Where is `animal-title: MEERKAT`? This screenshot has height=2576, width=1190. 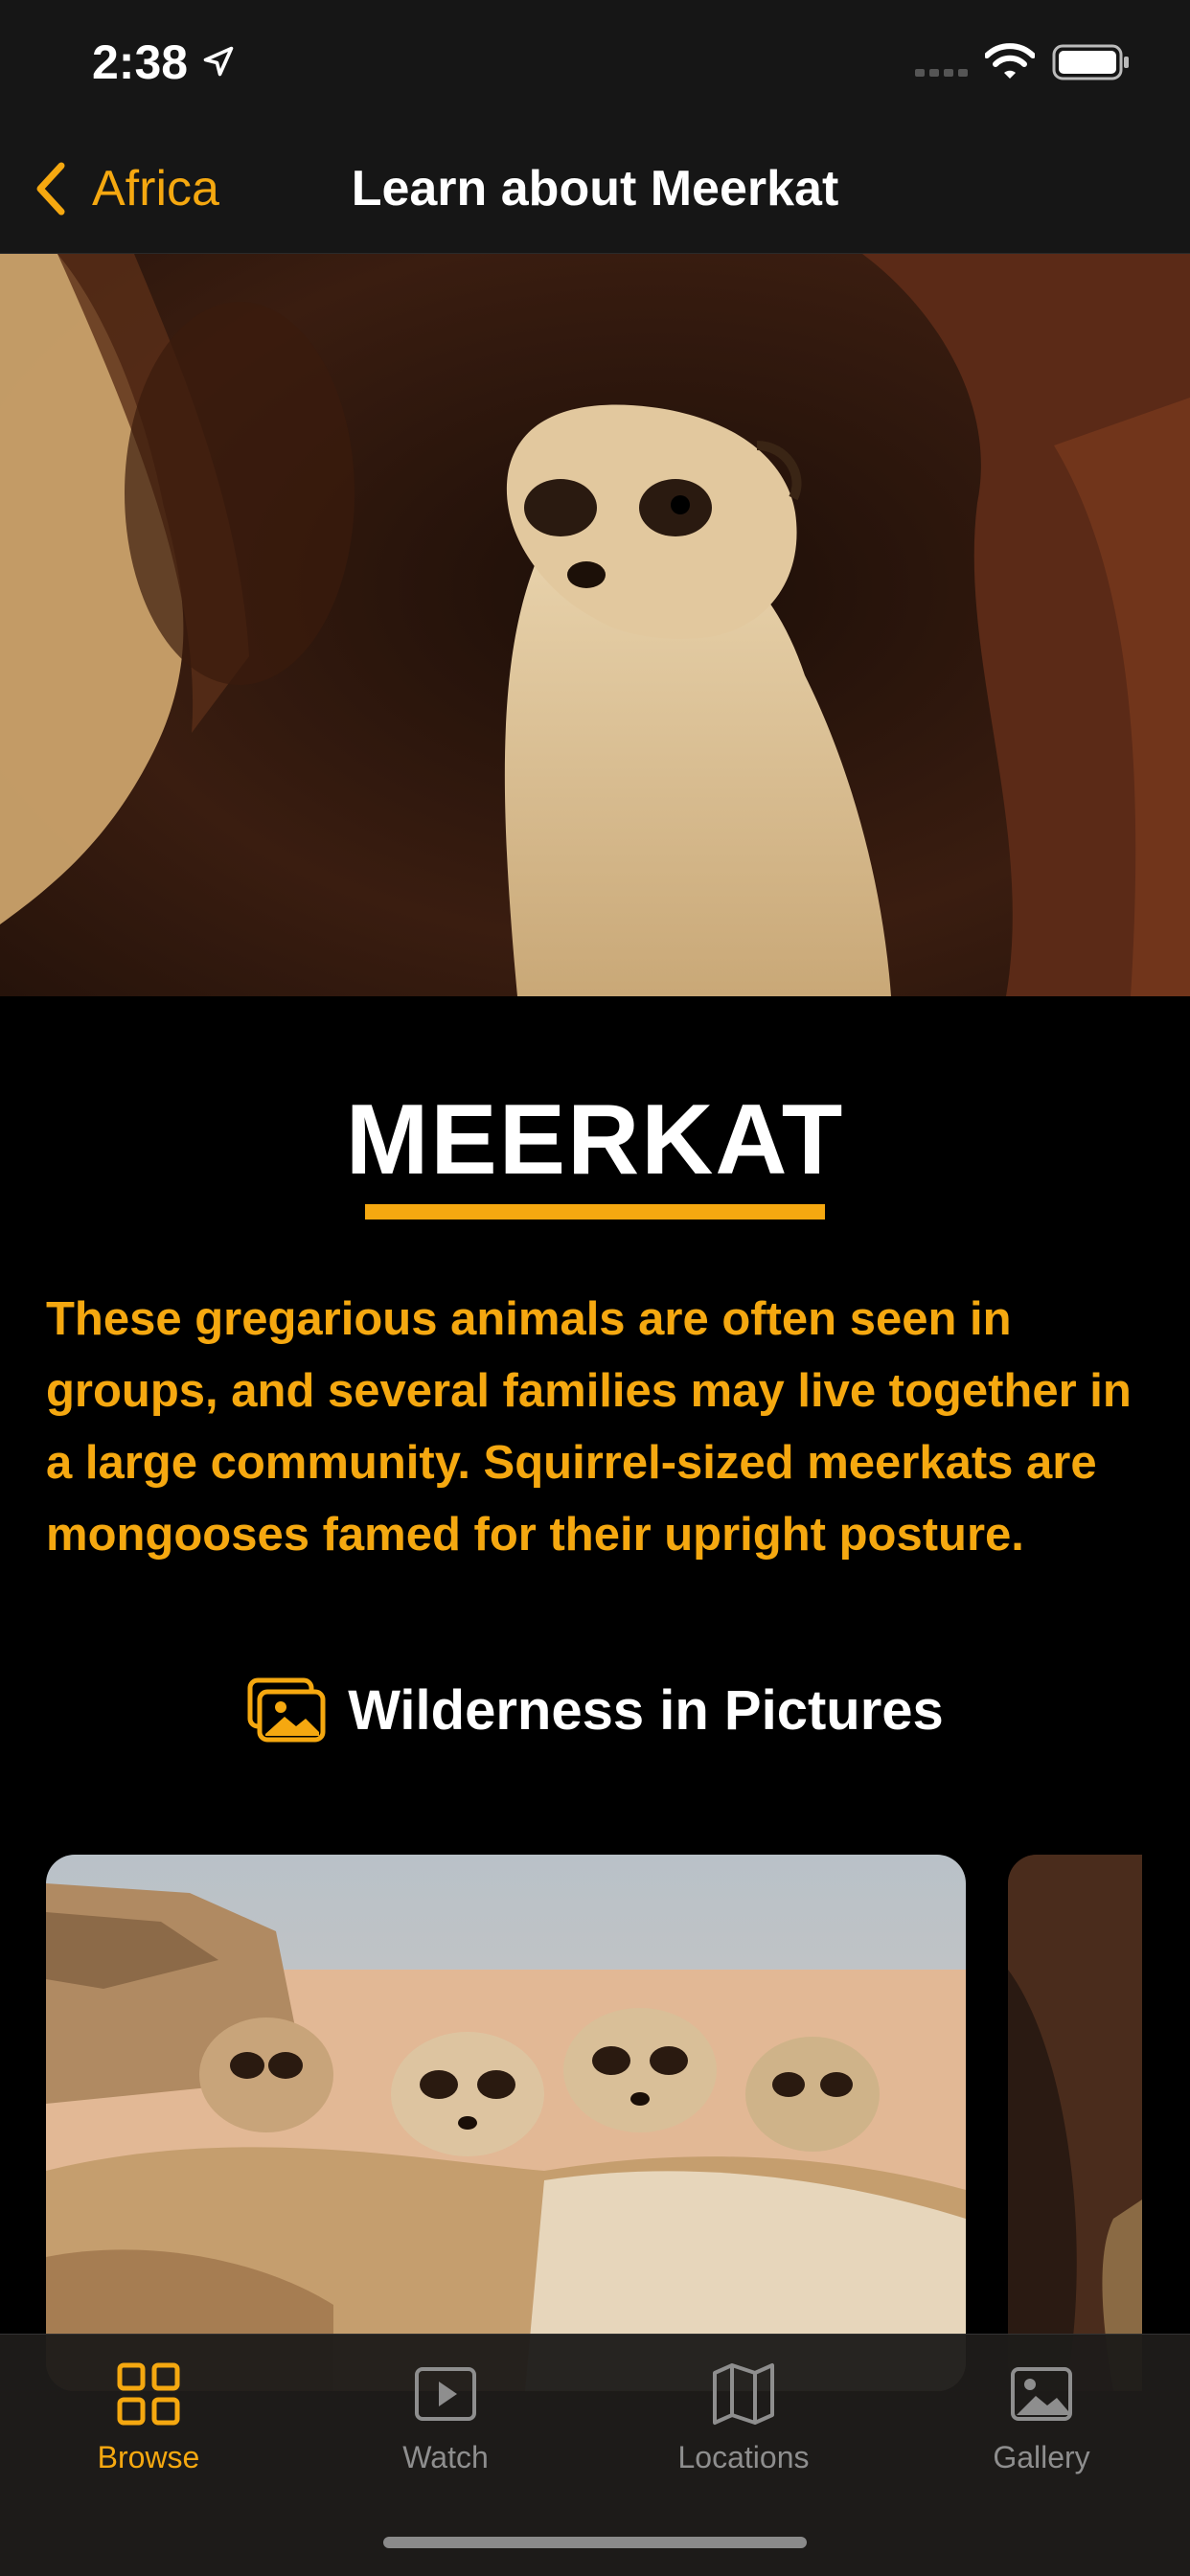
animal-title: MEERKAT is located at coordinates (595, 1140).